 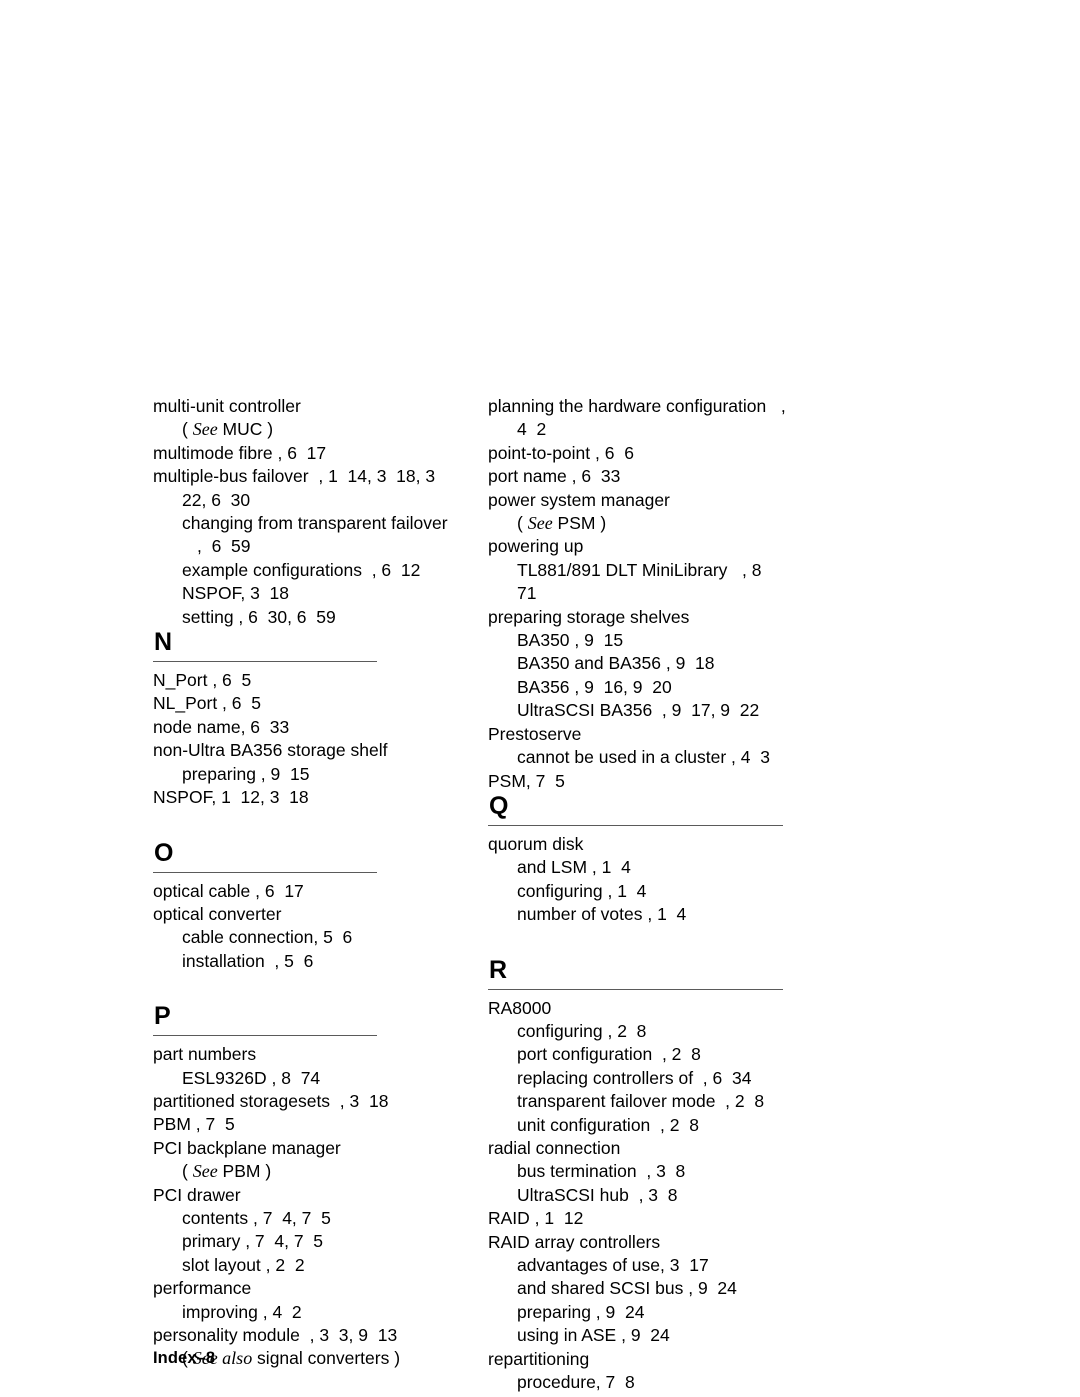 What do you see at coordinates (251, 1077) in the screenshot?
I see `index-entry: ESL9326D , 8 74` at bounding box center [251, 1077].